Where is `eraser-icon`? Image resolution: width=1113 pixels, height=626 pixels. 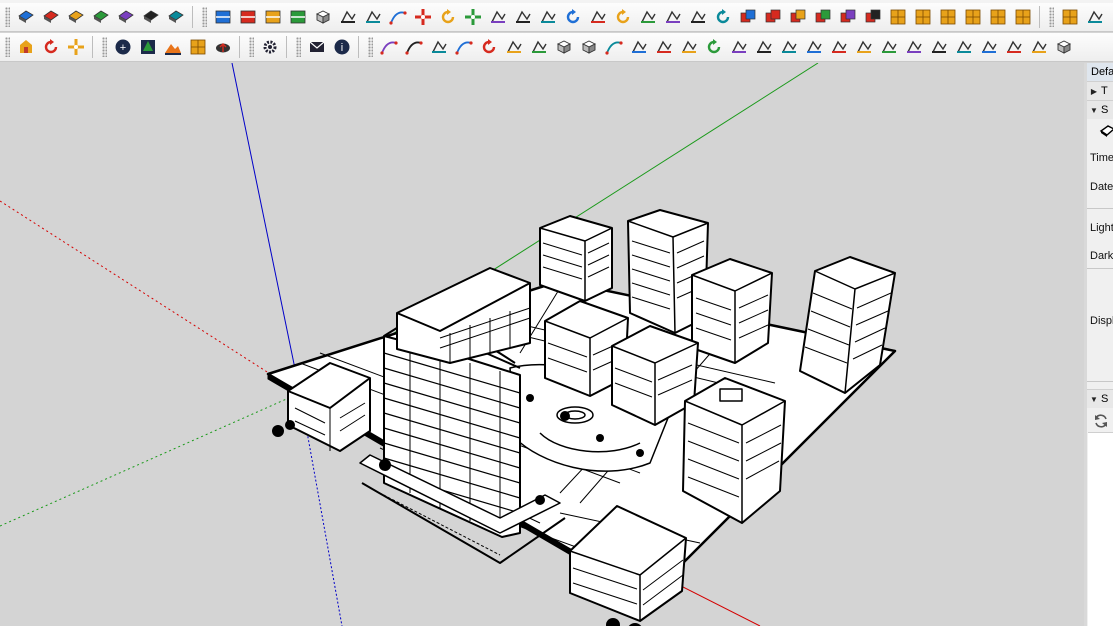
eraser-icon is located at coordinates (439, 47).